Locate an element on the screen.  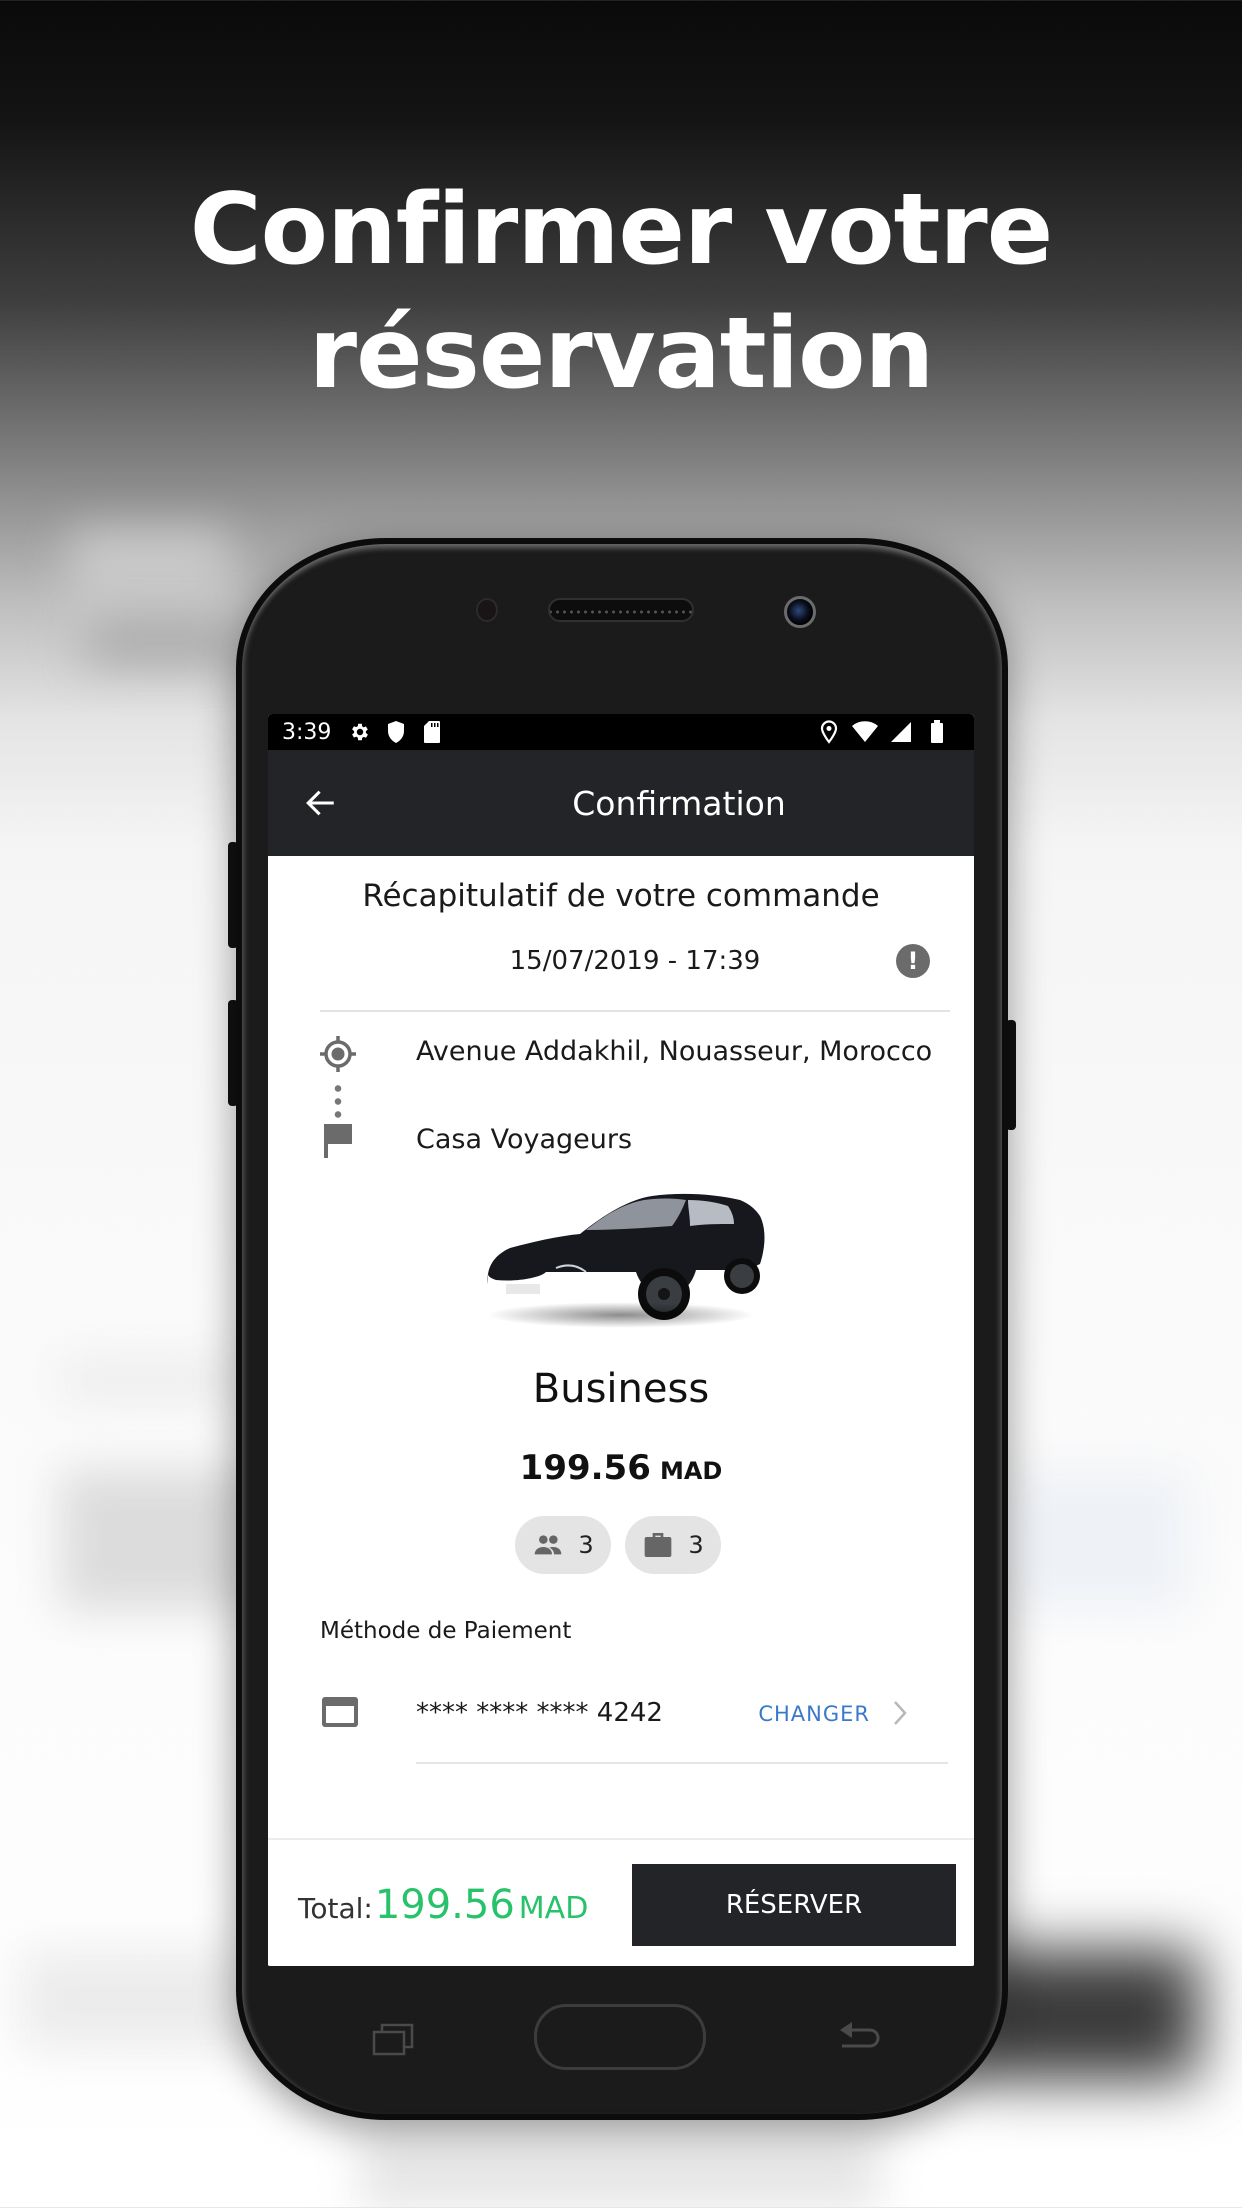
total-currency: MAD is located at coordinates (553, 1908).